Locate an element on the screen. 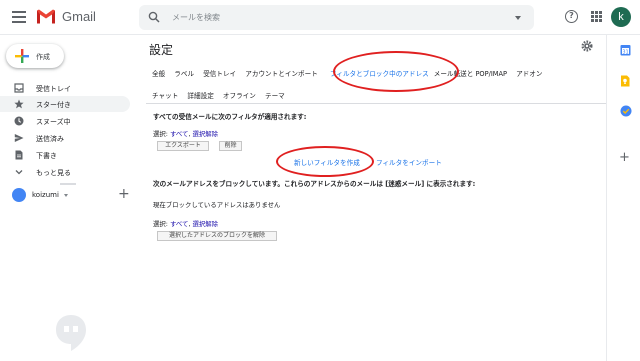  hangouts-quote-icon is located at coordinates (71, 333).